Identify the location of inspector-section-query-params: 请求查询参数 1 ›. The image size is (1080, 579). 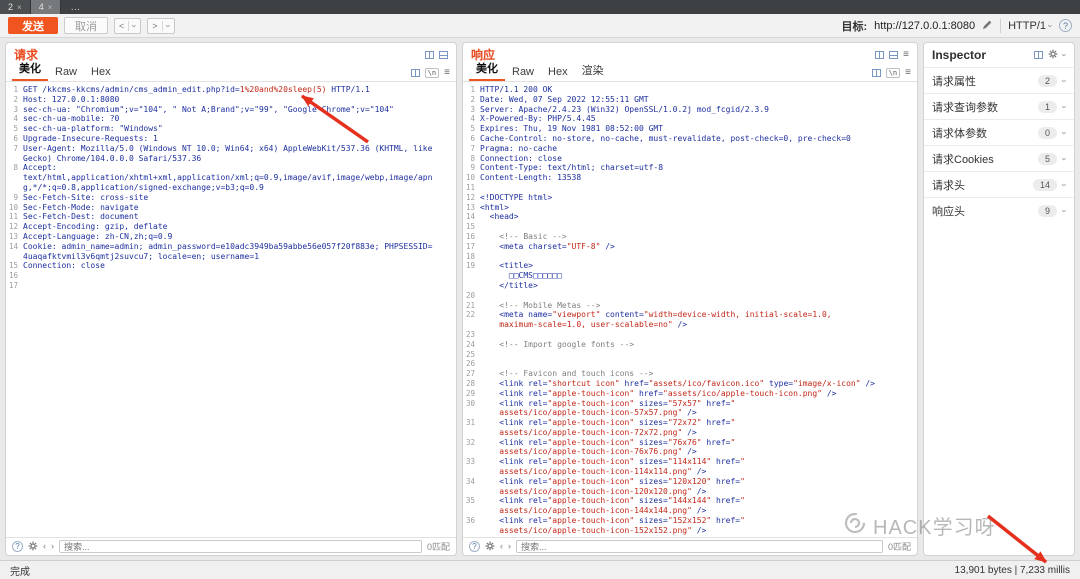
(999, 106).